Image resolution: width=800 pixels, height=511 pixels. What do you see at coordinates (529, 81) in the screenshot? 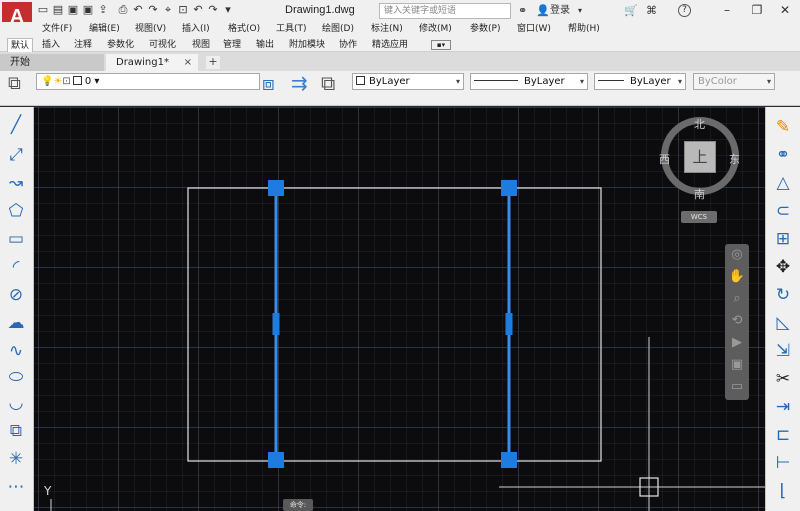
I see `linetype-dropdown: ByLayer ▾` at bounding box center [529, 81].